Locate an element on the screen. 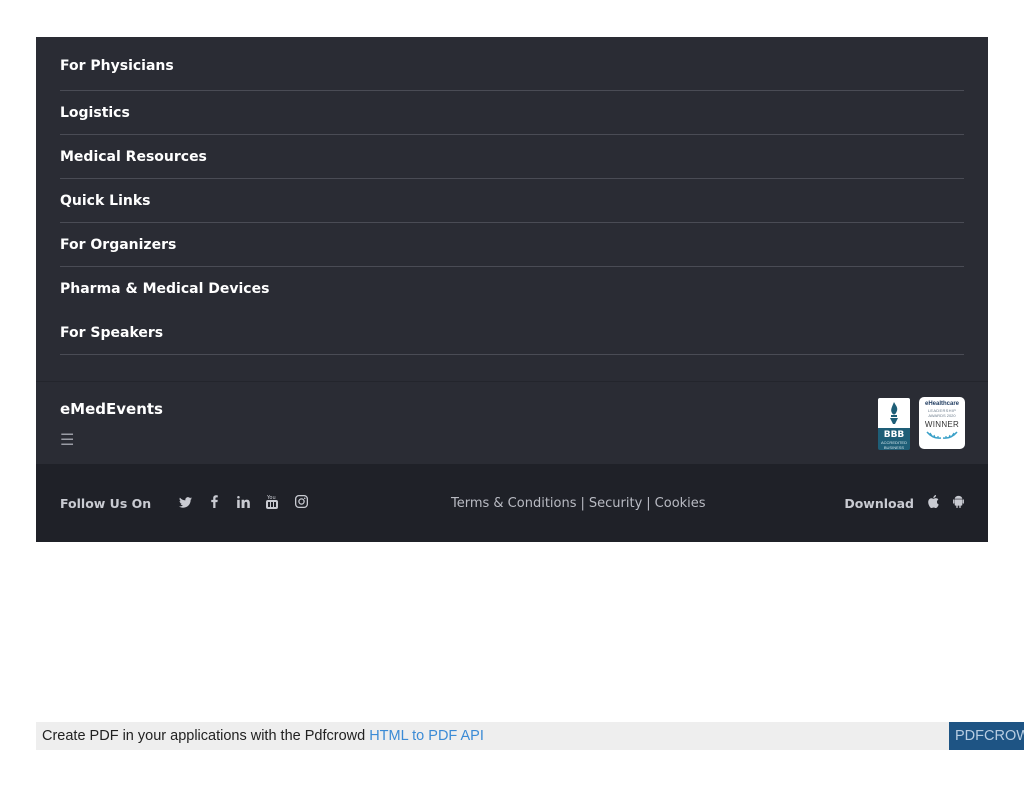 This screenshot has height=791, width=1024. menu-item-label: For Speakers is located at coordinates (112, 332).